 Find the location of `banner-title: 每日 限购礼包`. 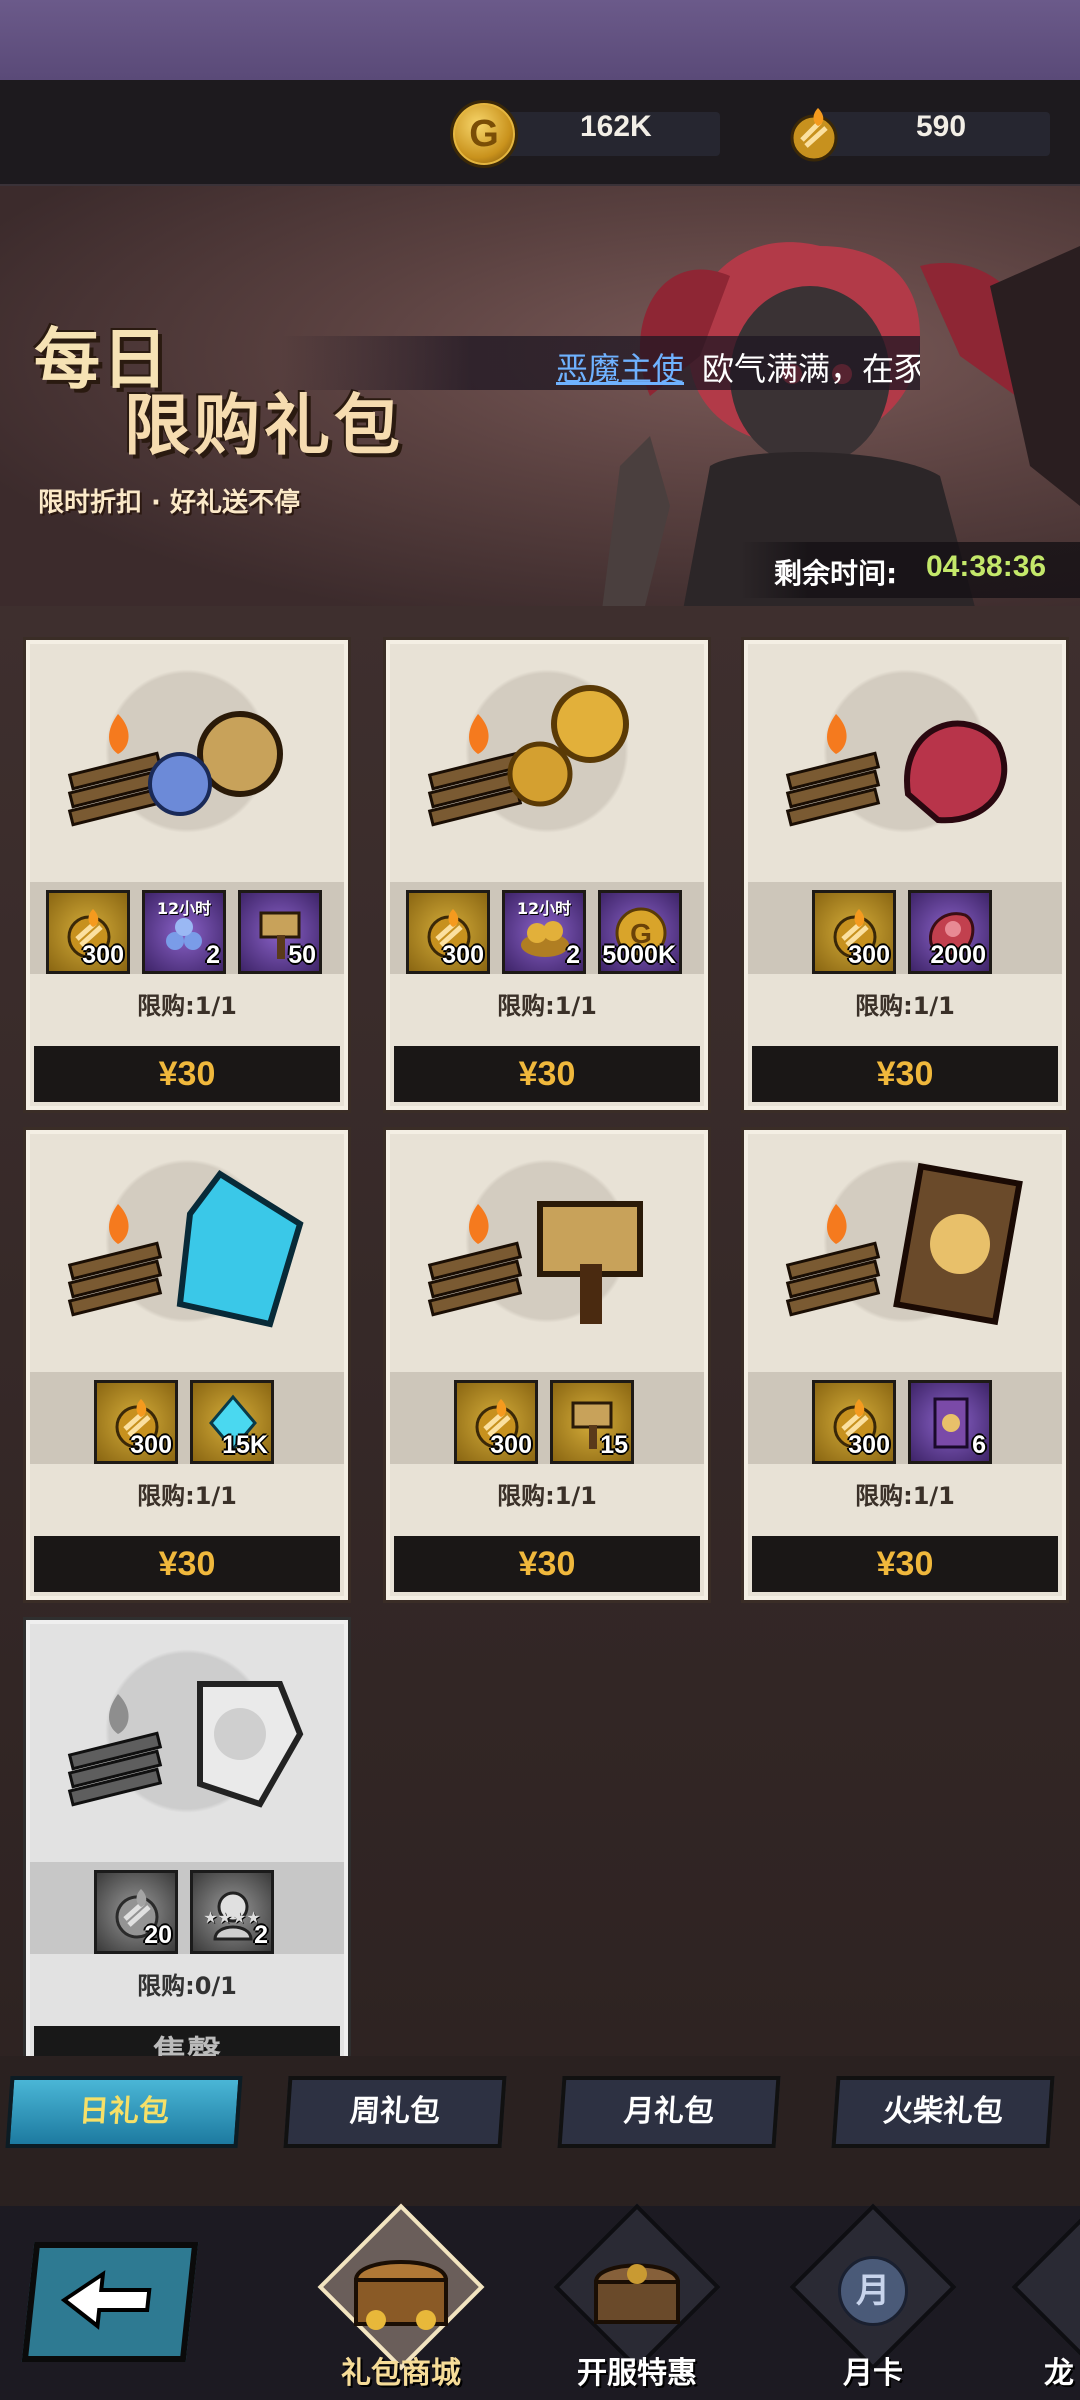

banner-title: 每日 限购礼包 is located at coordinates (244, 401).